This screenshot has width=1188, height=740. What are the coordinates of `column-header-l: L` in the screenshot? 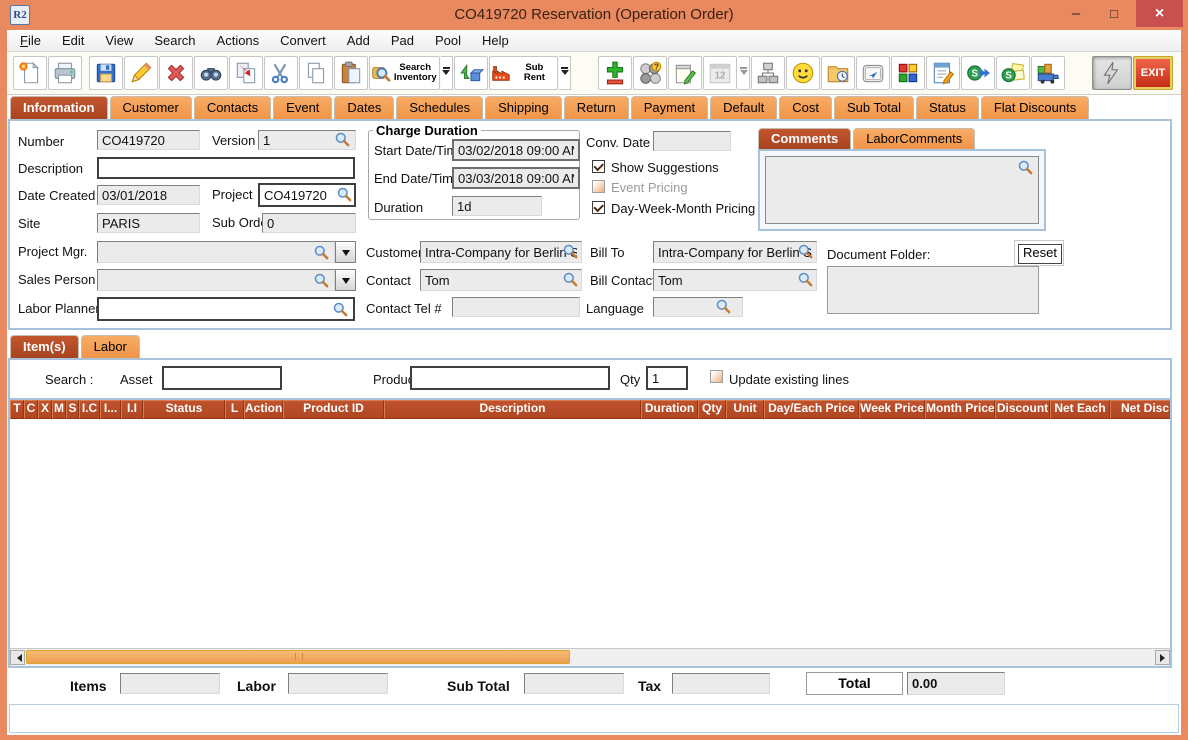 It's located at (234, 409).